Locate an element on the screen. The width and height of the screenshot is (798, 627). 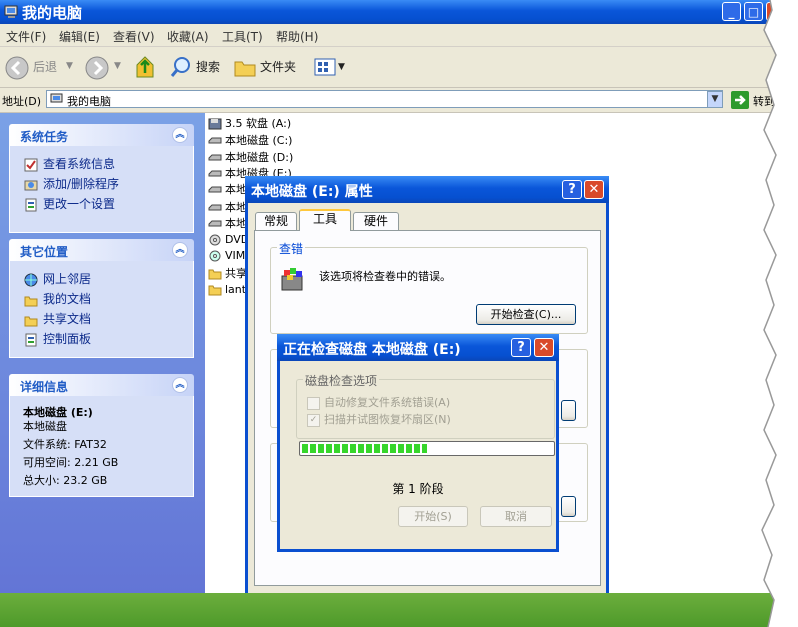
tab-tools: 工具 is located at coordinates (325, 220).